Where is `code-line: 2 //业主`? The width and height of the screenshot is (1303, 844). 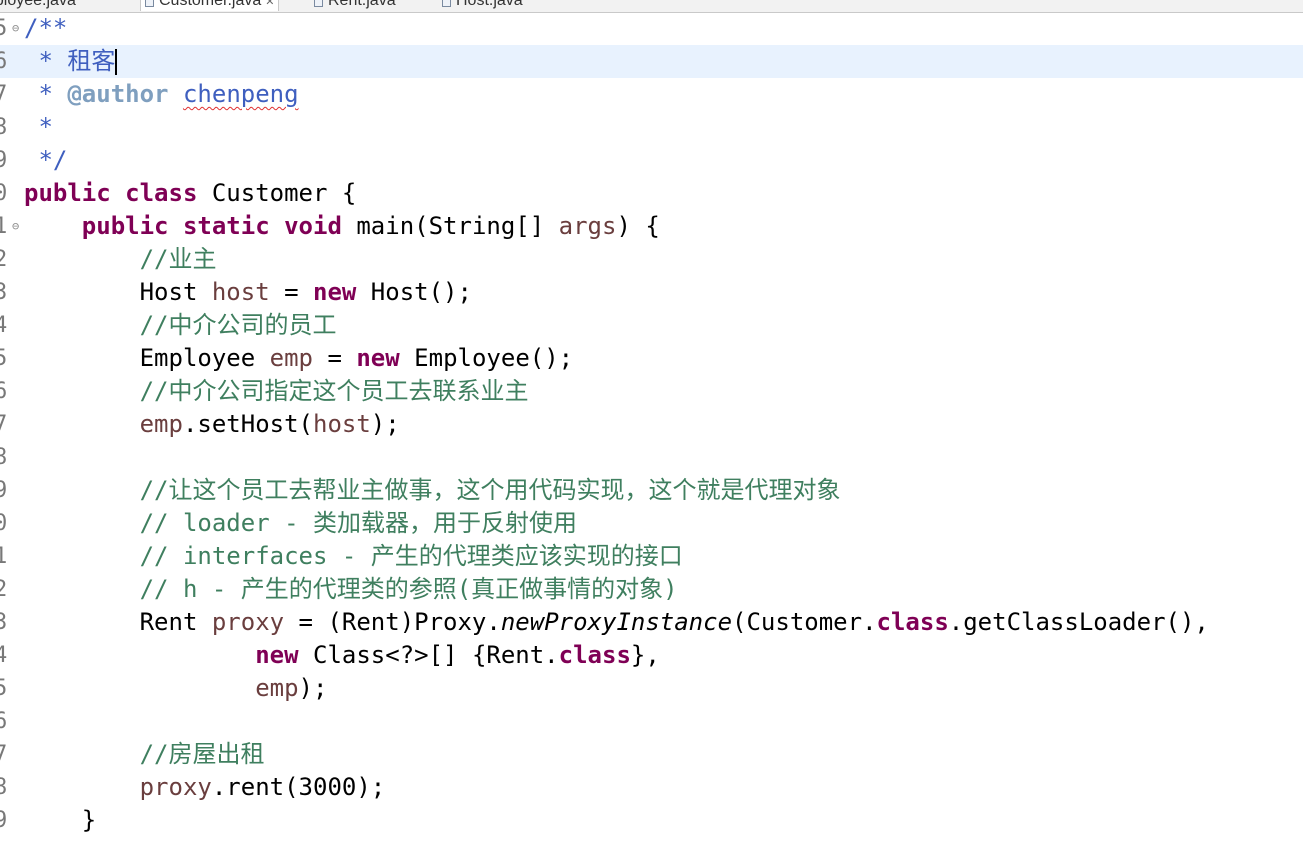 code-line: 2 //业主 is located at coordinates (651, 259).